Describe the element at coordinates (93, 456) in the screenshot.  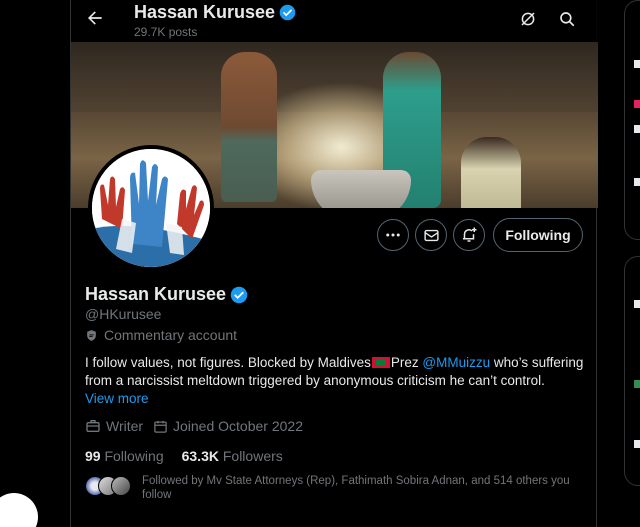
I see `following-count: 99` at that location.